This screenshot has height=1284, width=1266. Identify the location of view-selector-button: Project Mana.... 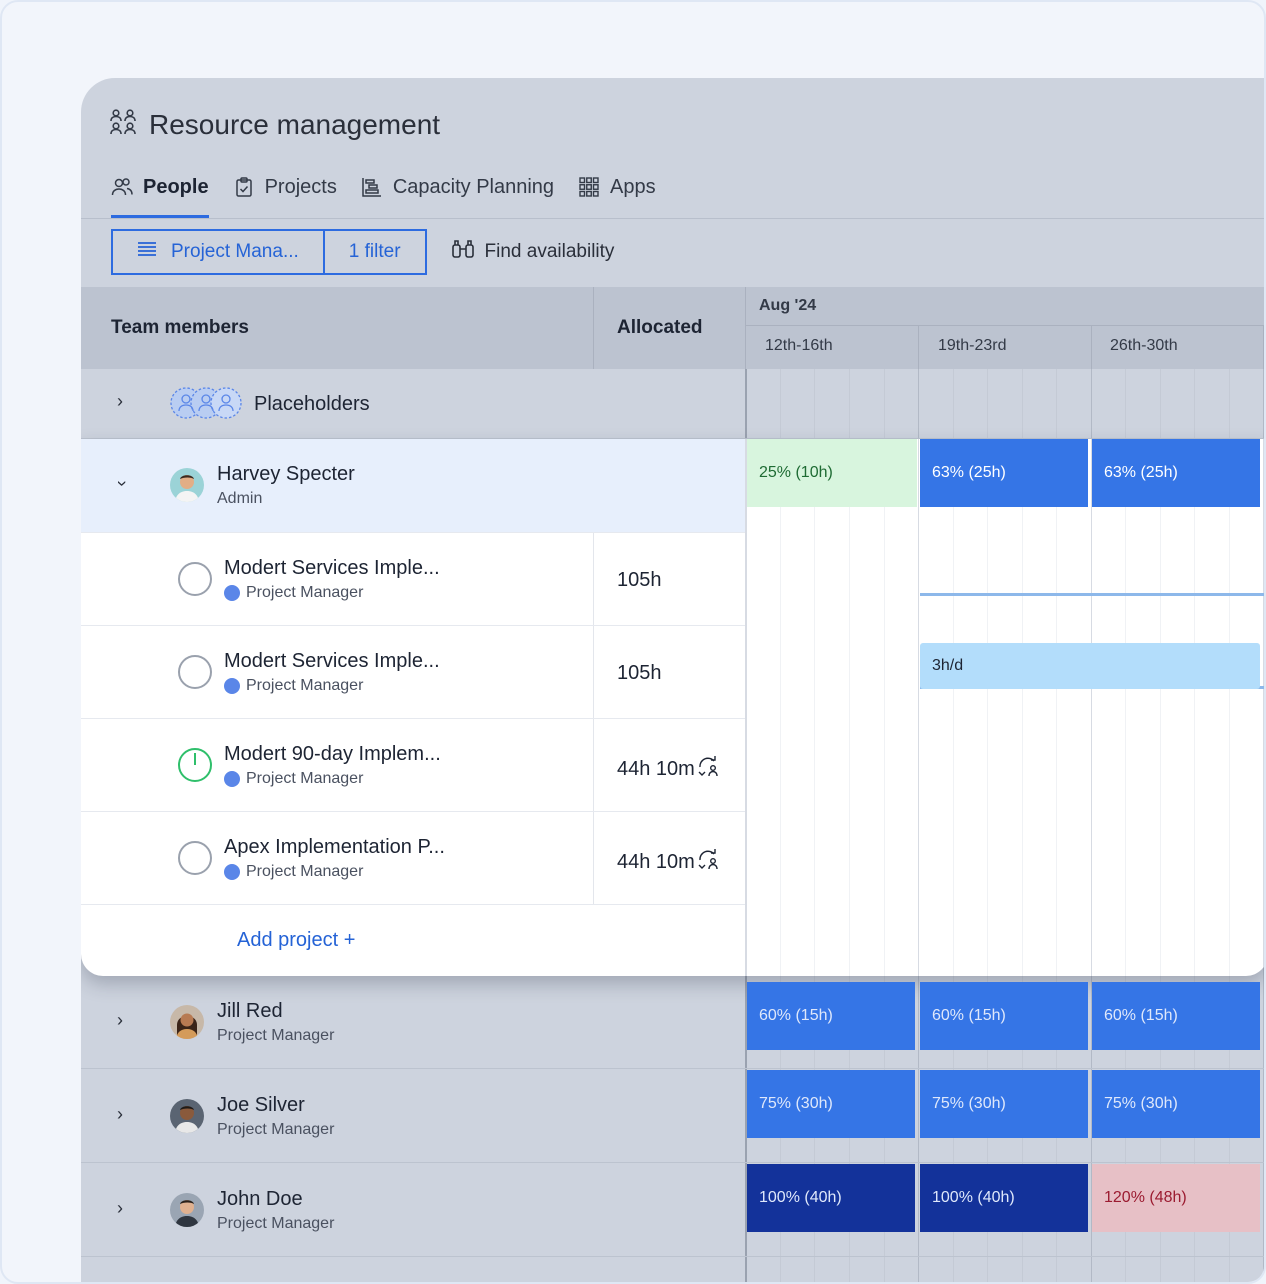
(218, 252).